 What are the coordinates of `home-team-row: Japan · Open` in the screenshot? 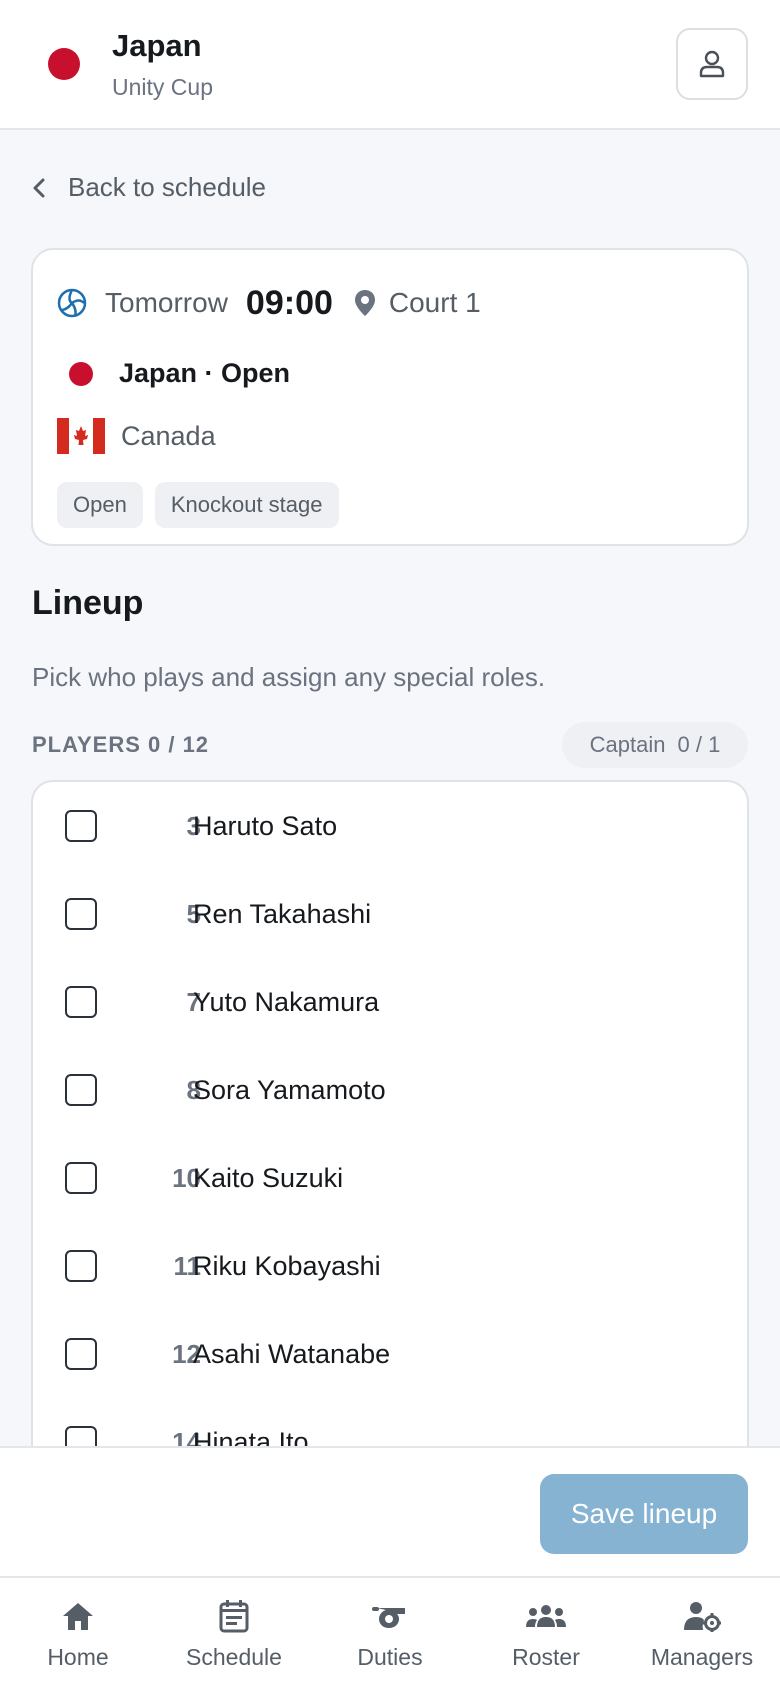 It's located at (173, 373).